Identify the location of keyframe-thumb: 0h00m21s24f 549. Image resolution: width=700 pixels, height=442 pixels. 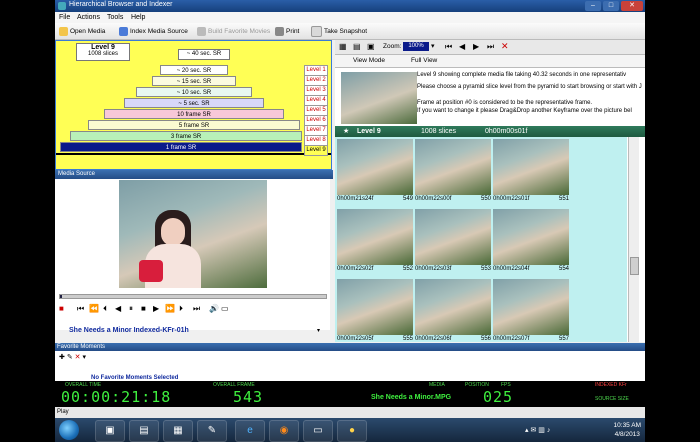
(375, 173).